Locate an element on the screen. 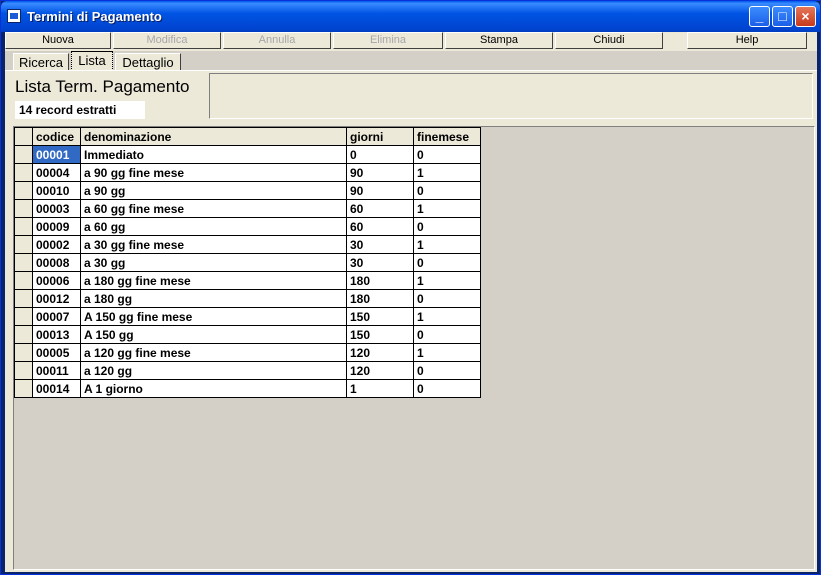  table-row: 00008 a 30 gg 30 0 is located at coordinates (247, 262).